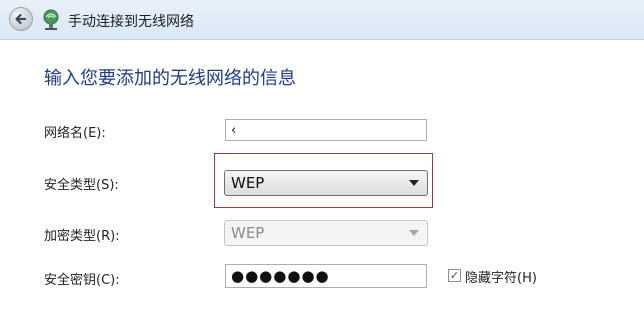 This screenshot has width=644, height=309. Describe the element at coordinates (326, 183) in the screenshot. I see `security-type-select: WEP` at that location.